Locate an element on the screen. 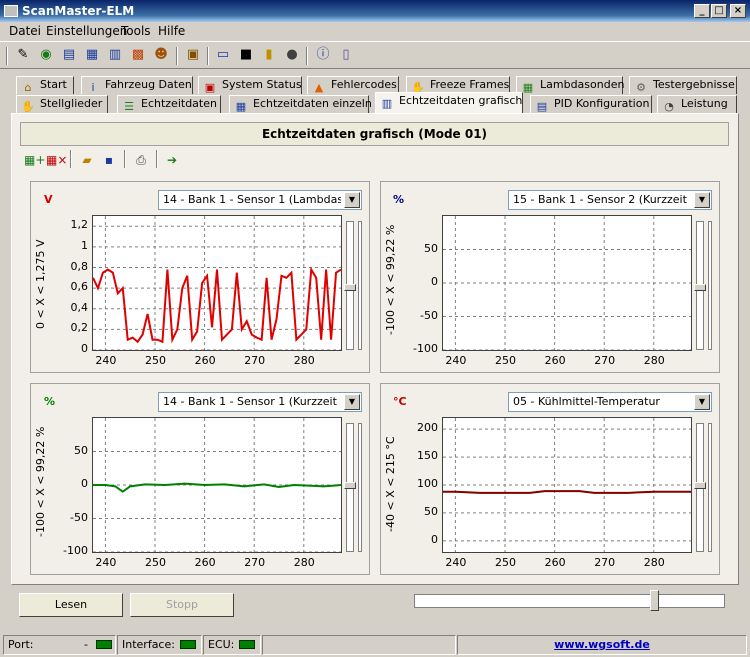 The height and width of the screenshot is (657, 750). tab-leistung: ◔ Leistung is located at coordinates (697, 104).